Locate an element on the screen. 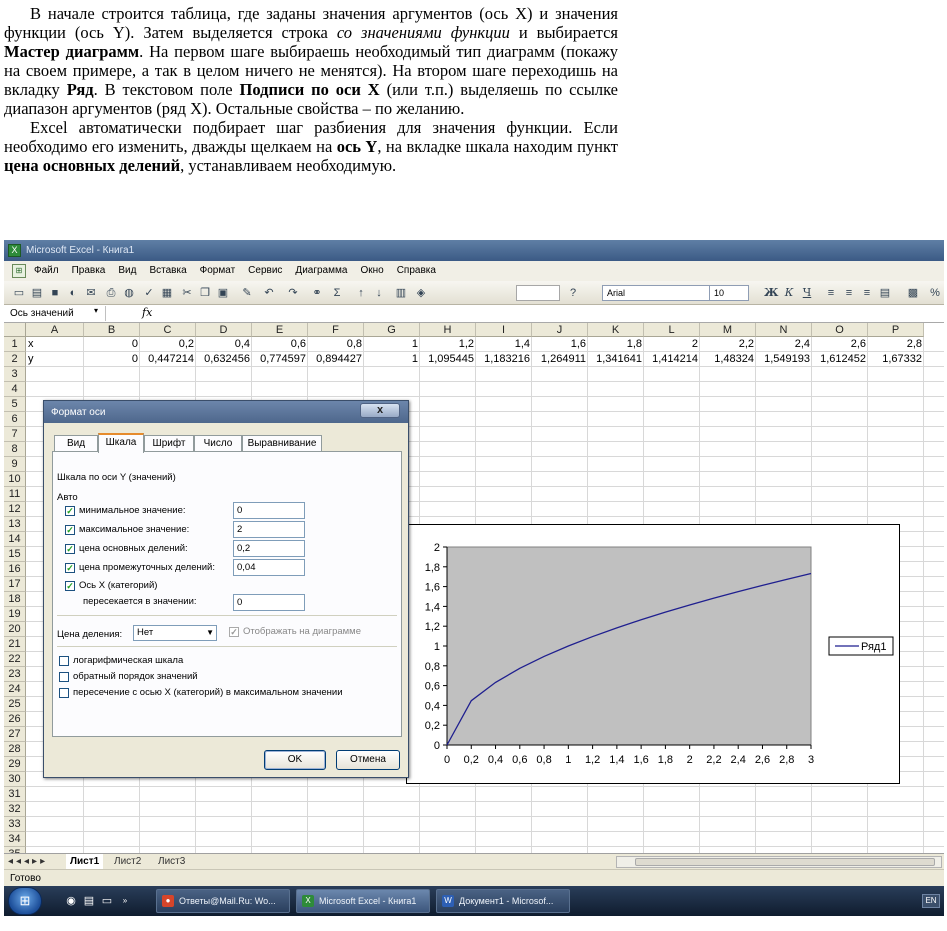  min-auto-checkbox: ✓ is located at coordinates (70, 511).